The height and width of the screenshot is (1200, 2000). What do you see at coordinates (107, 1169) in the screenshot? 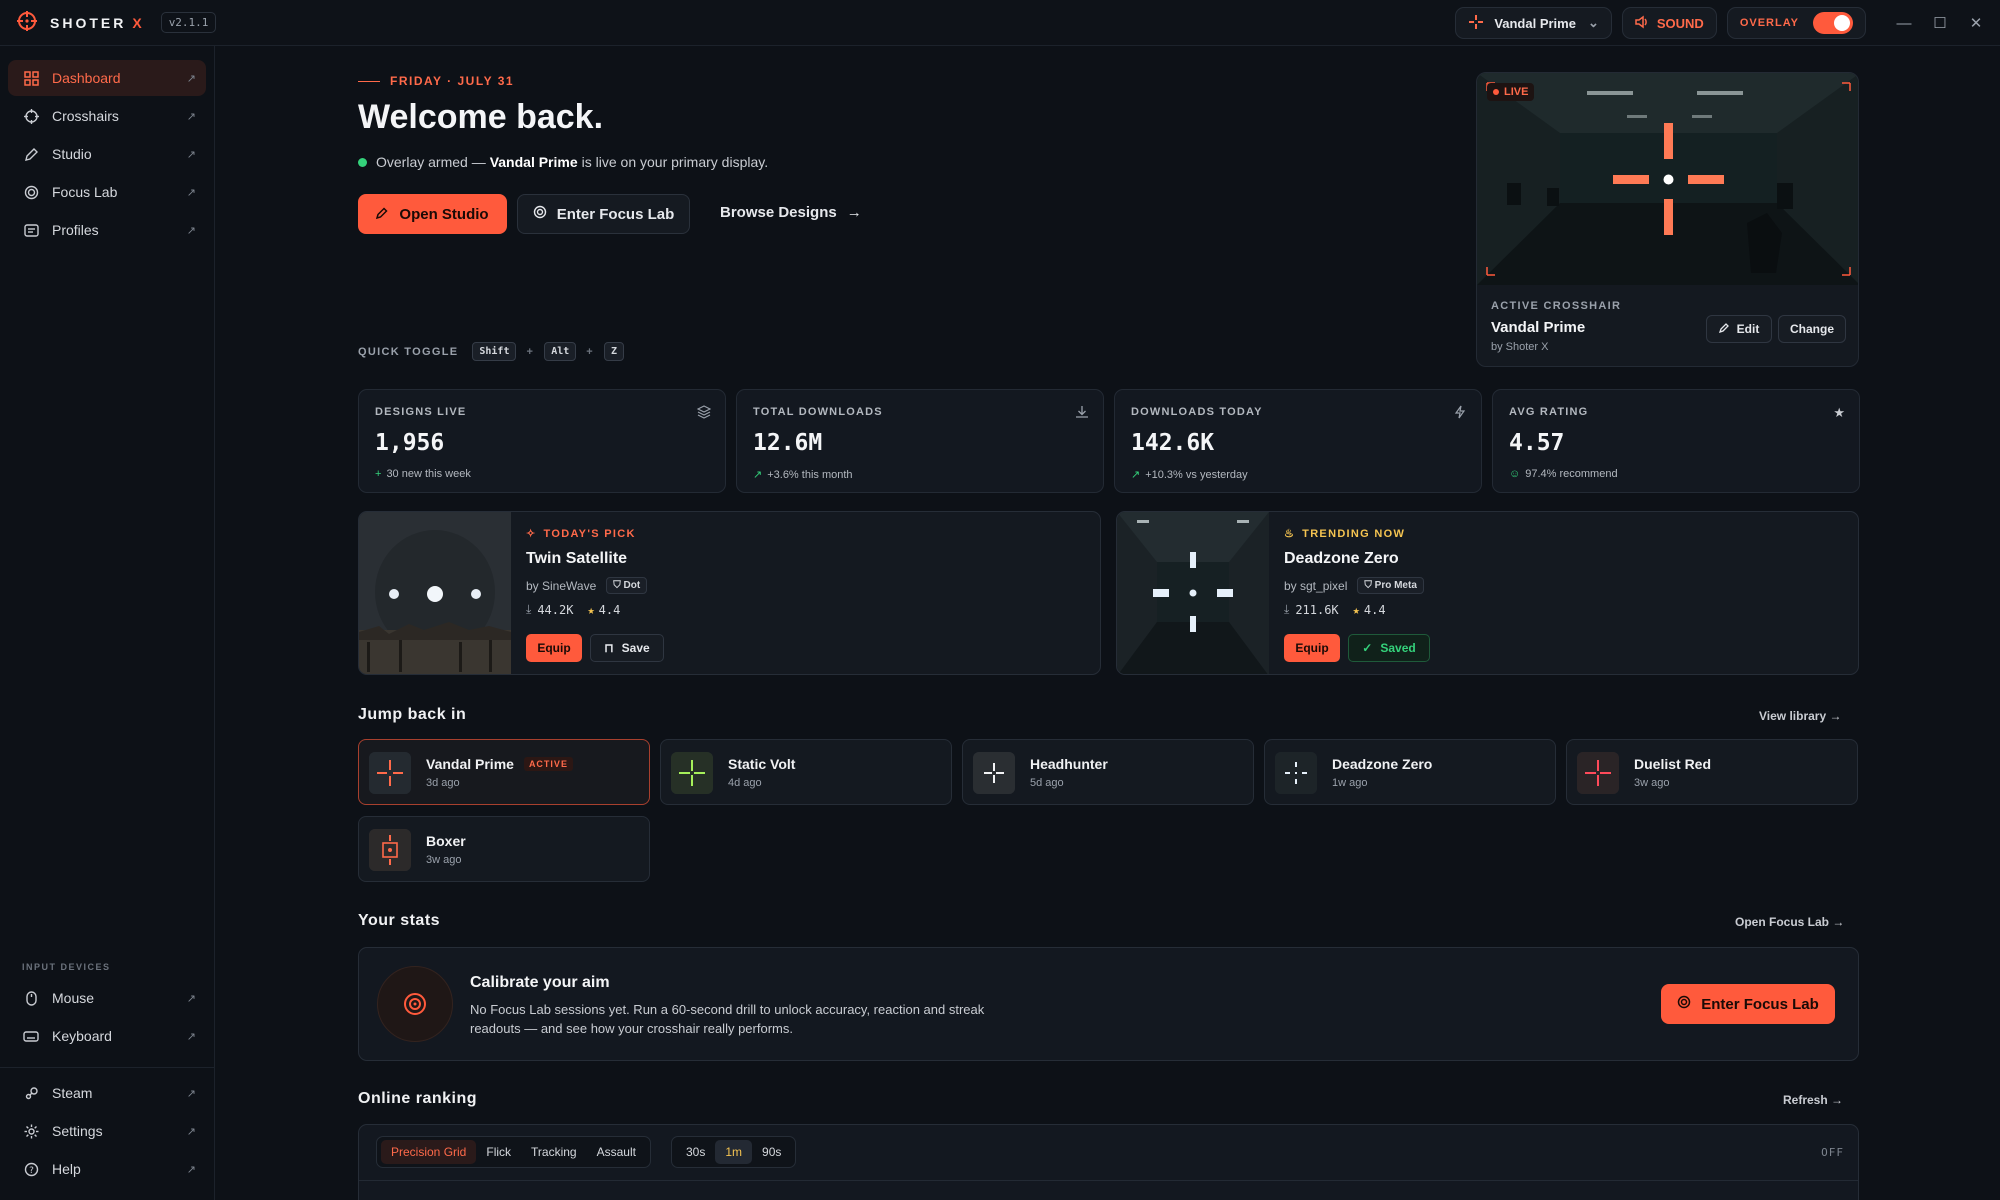
I see `sidebar-item-help: ? Help ↗` at bounding box center [107, 1169].